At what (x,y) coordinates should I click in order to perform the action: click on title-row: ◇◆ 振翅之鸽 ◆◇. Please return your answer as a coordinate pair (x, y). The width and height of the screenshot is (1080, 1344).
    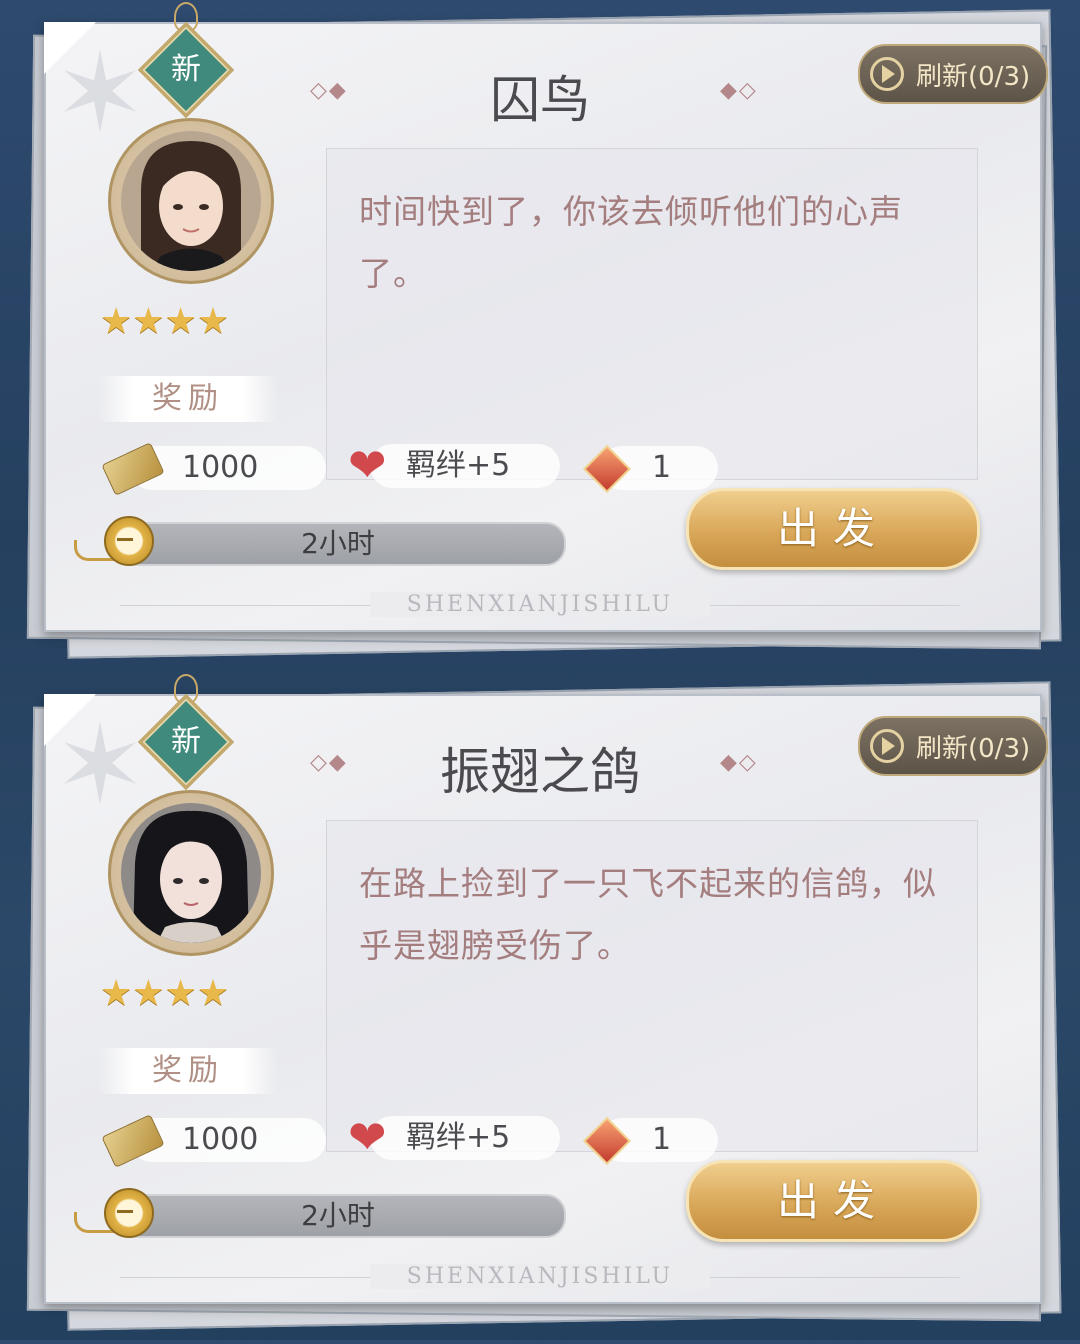
    Looking at the image, I should click on (540, 764).